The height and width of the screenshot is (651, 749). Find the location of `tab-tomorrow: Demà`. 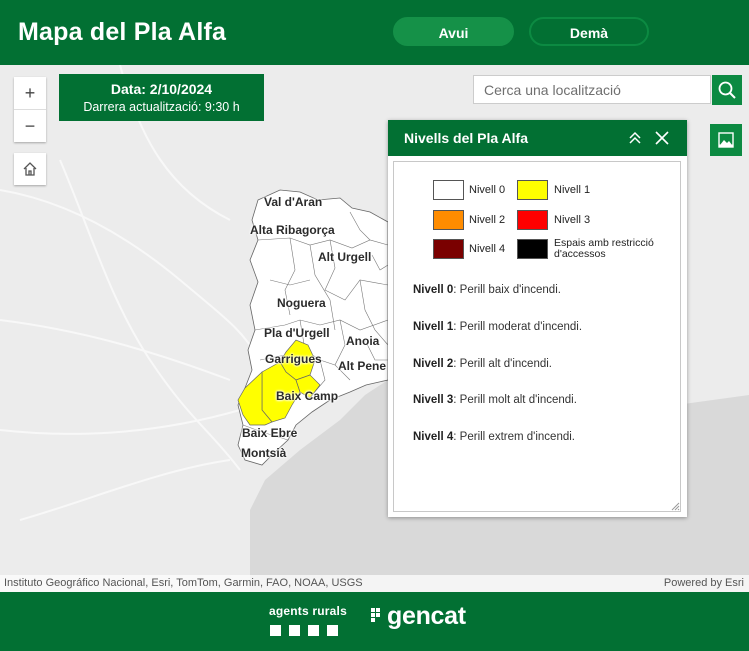

tab-tomorrow: Demà is located at coordinates (589, 31).